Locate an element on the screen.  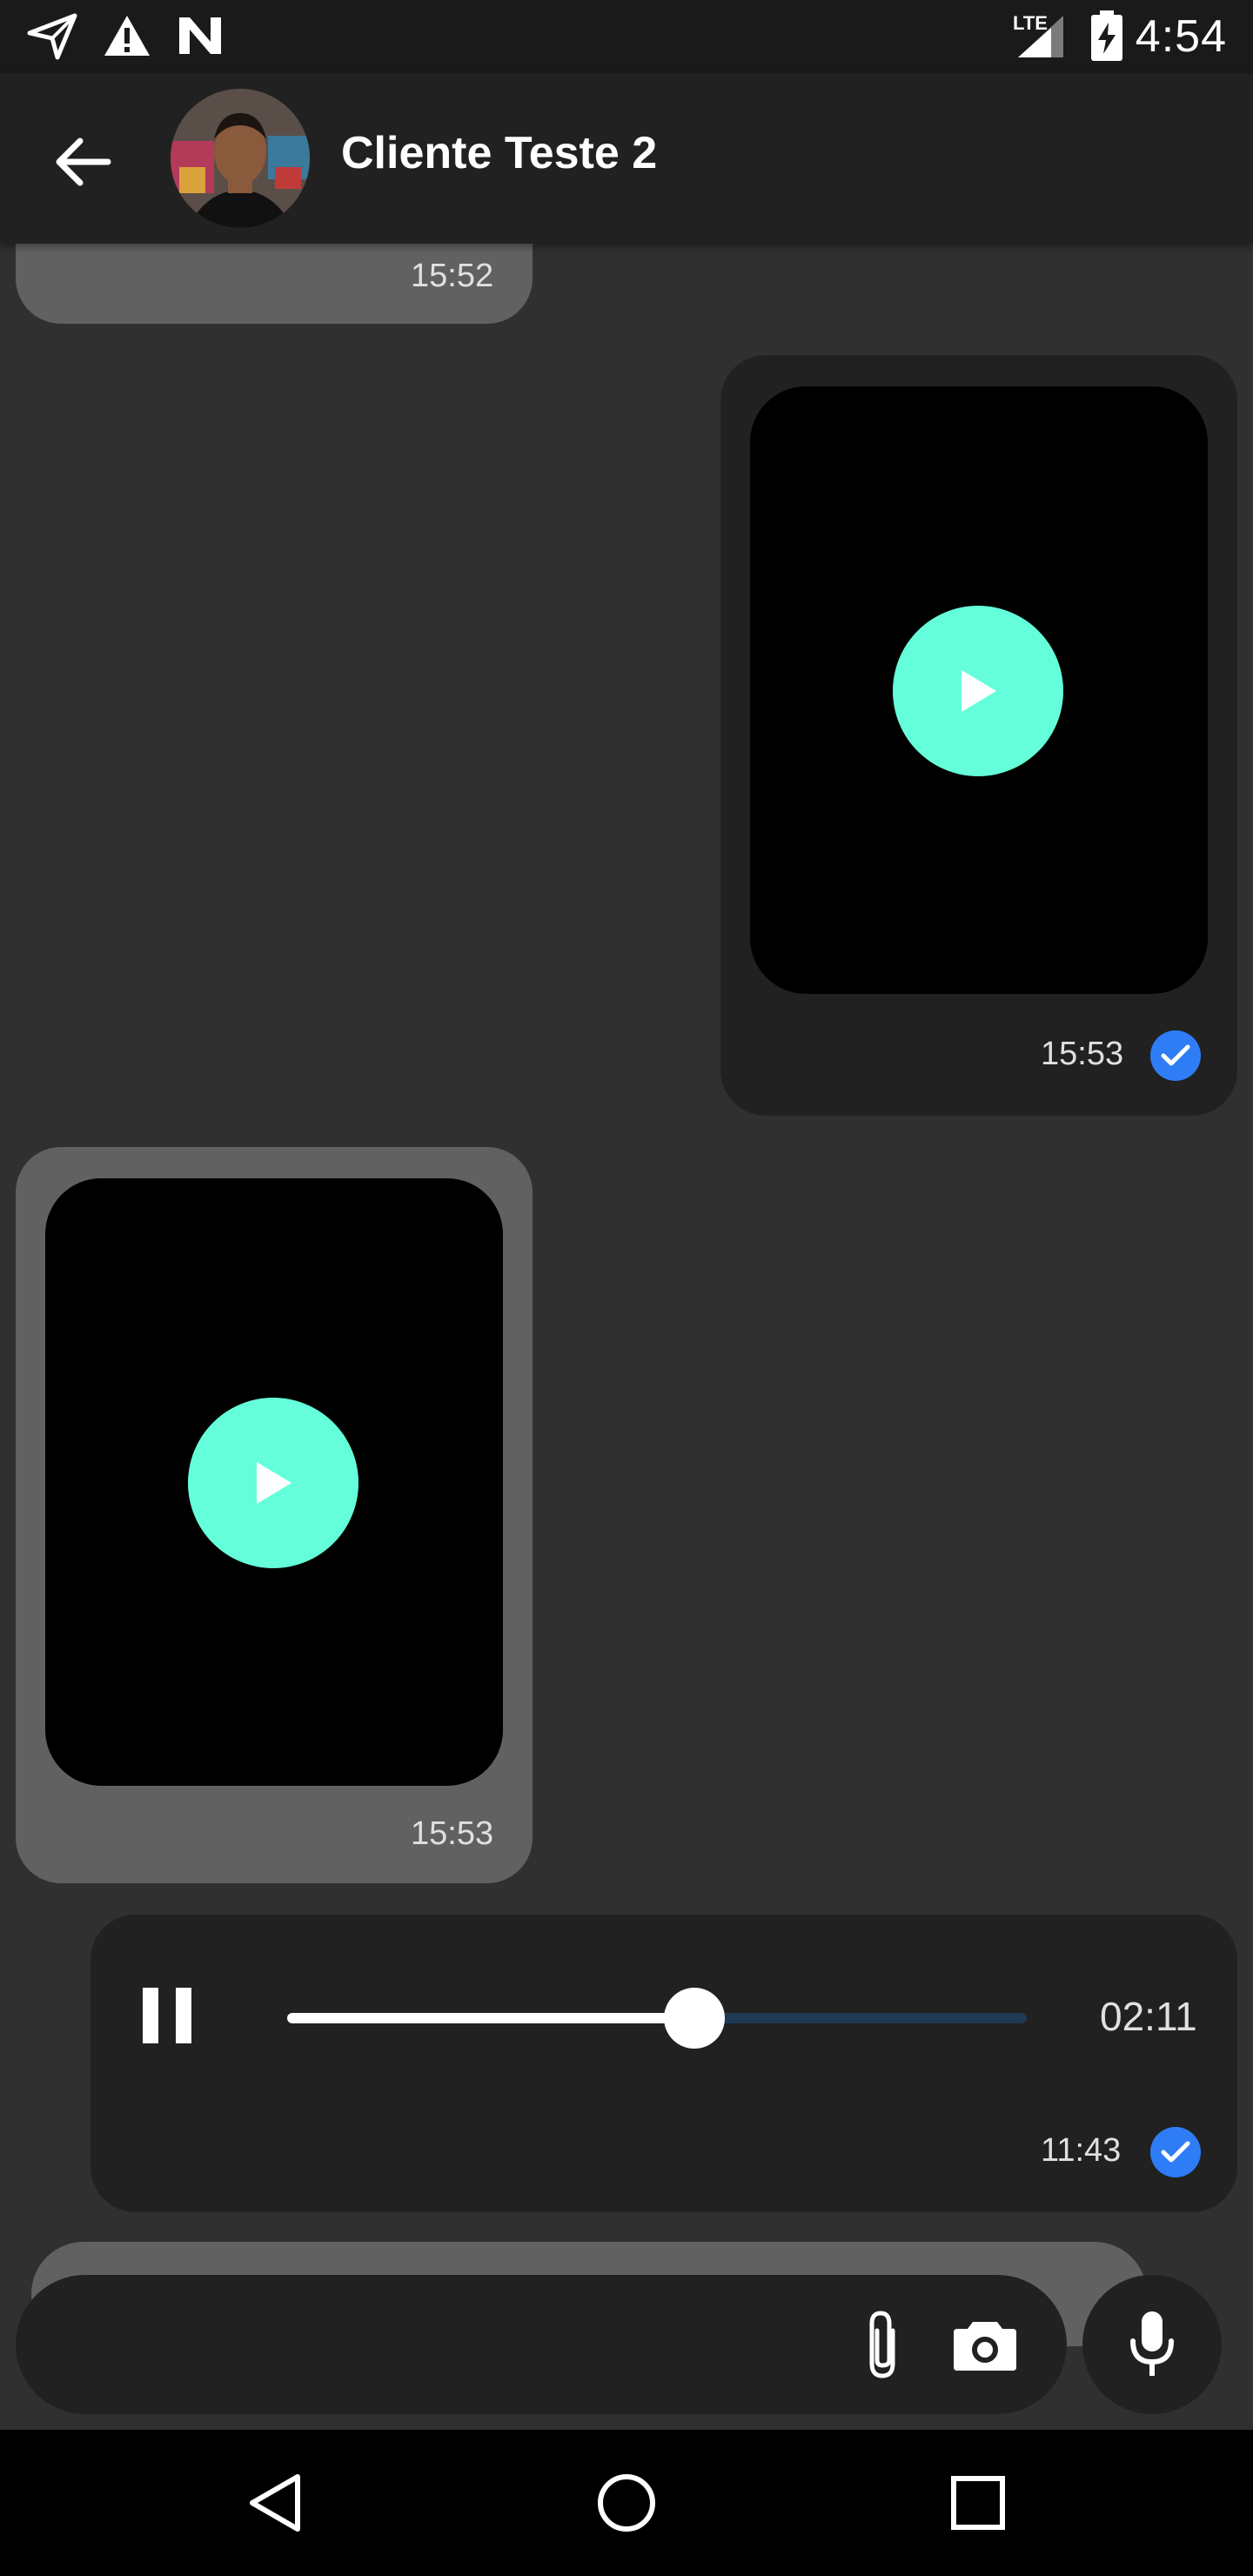
chat-header: Cliente Teste 2 is located at coordinates (626, 158).